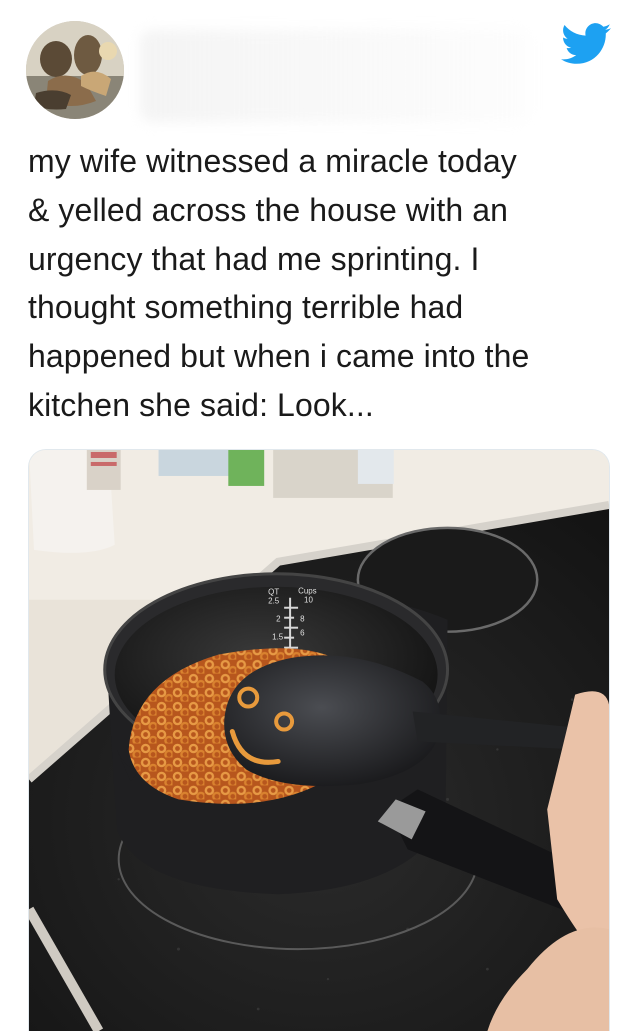 Image resolution: width=640 pixels, height=1031 pixels. Describe the element at coordinates (274, 601) in the screenshot. I see `cup-number: 2.5` at that location.